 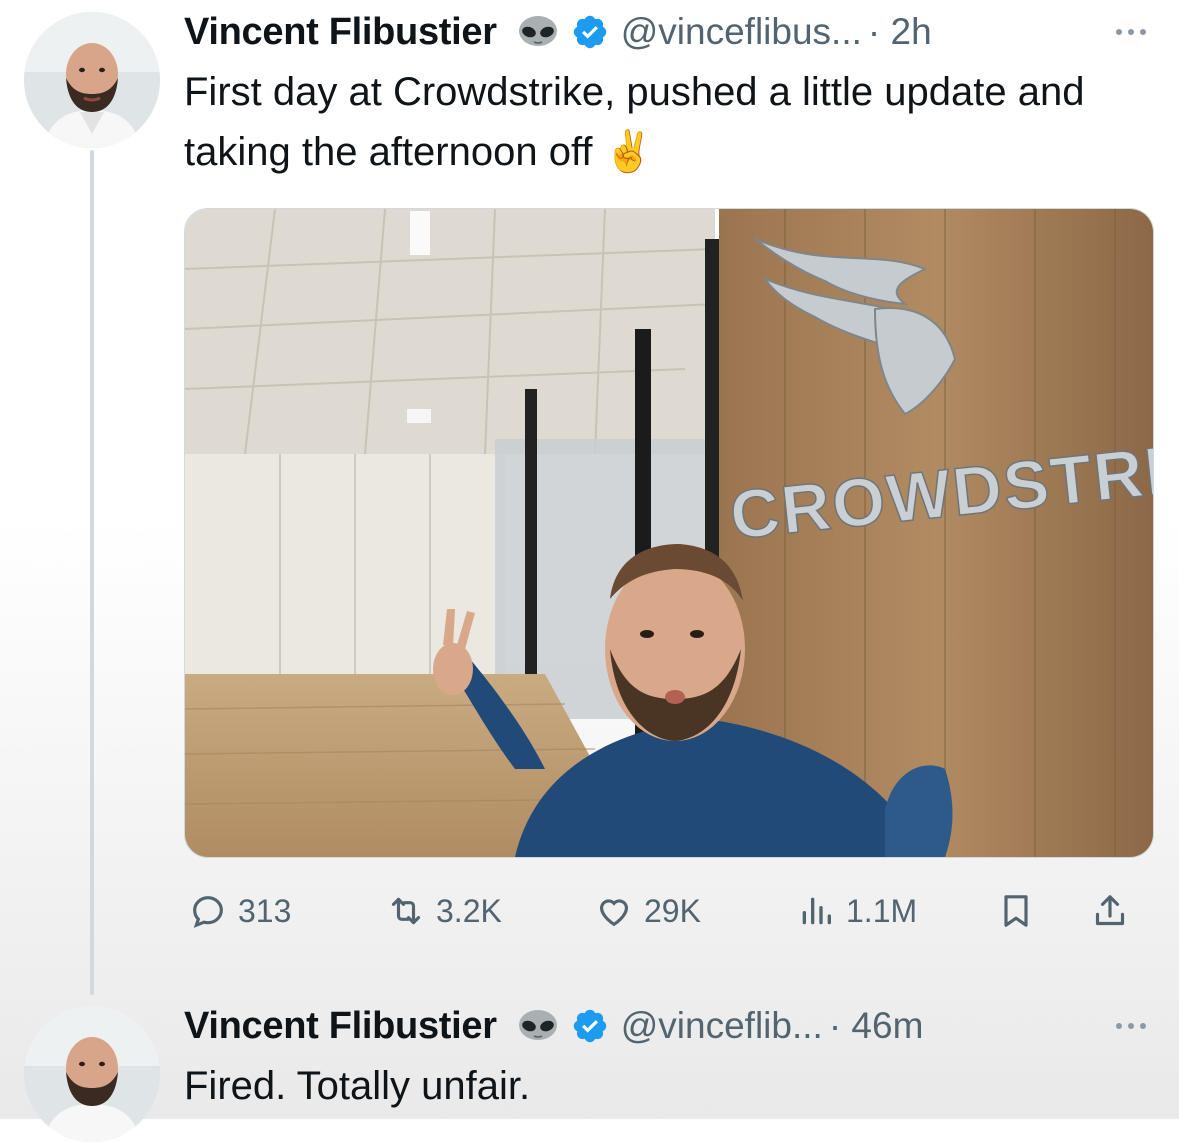 I want to click on tweet-actions-bar: 313 3.2K 29K 1.1M, so click(x=667, y=911).